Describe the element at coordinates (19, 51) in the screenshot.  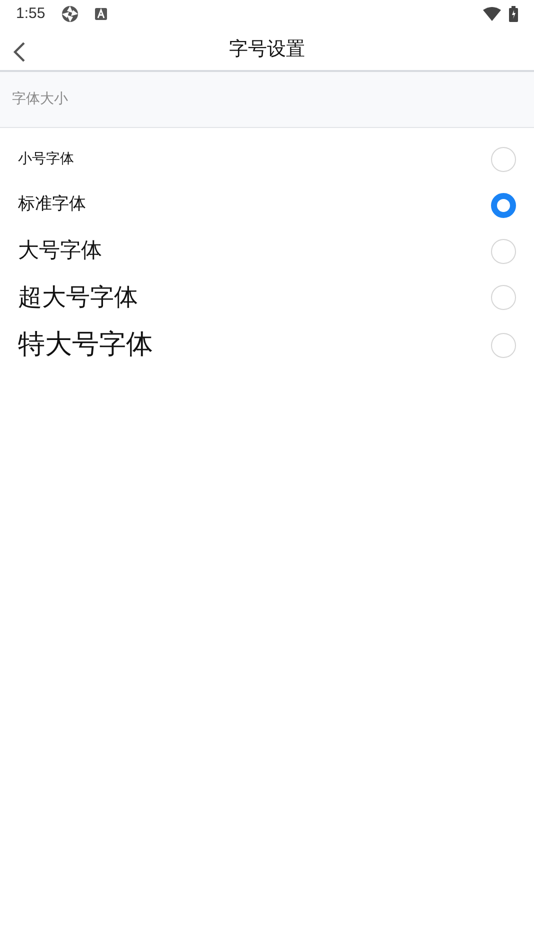
I see `back-button` at that location.